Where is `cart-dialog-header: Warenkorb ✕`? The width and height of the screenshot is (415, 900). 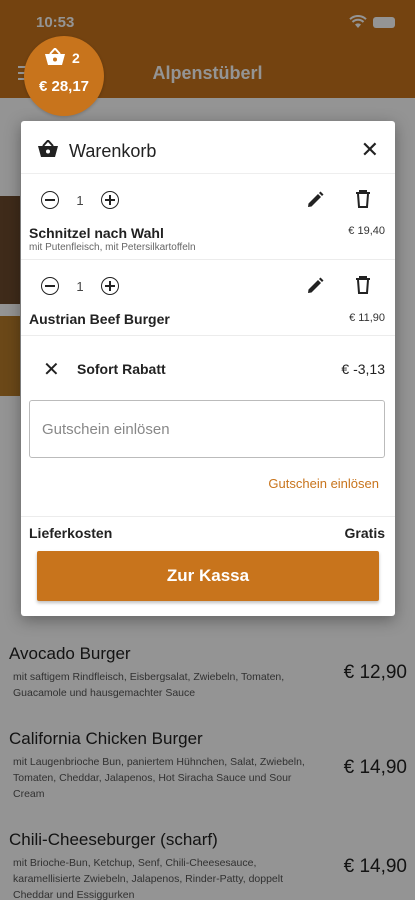
cart-dialog-header: Warenkorb ✕ is located at coordinates (208, 147).